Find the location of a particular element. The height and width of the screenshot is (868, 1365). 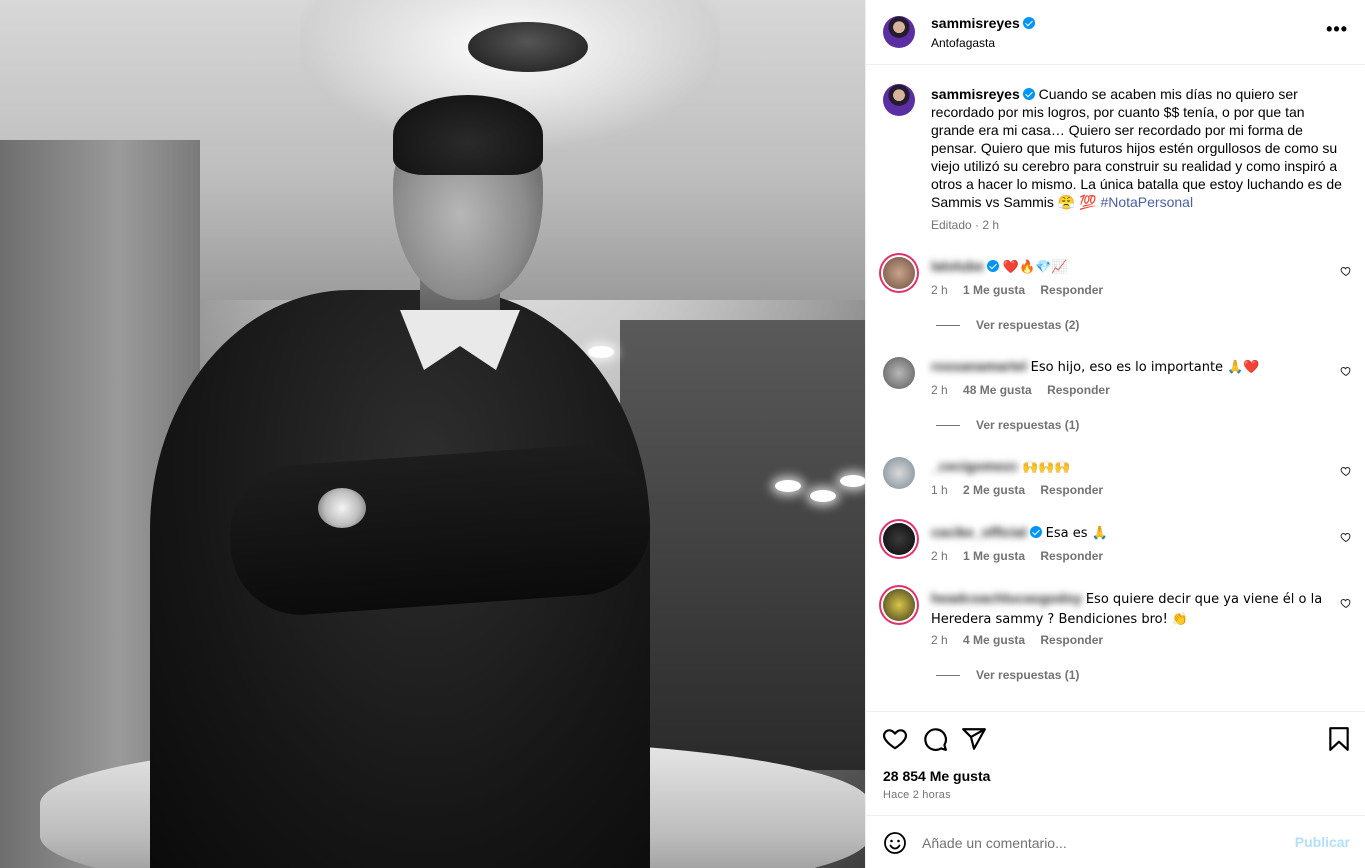

share-icon is located at coordinates (974, 739).